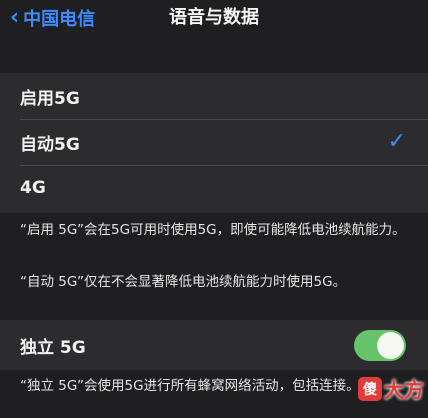  I want to click on standalone-5g-label: 独立 5G, so click(53, 347).